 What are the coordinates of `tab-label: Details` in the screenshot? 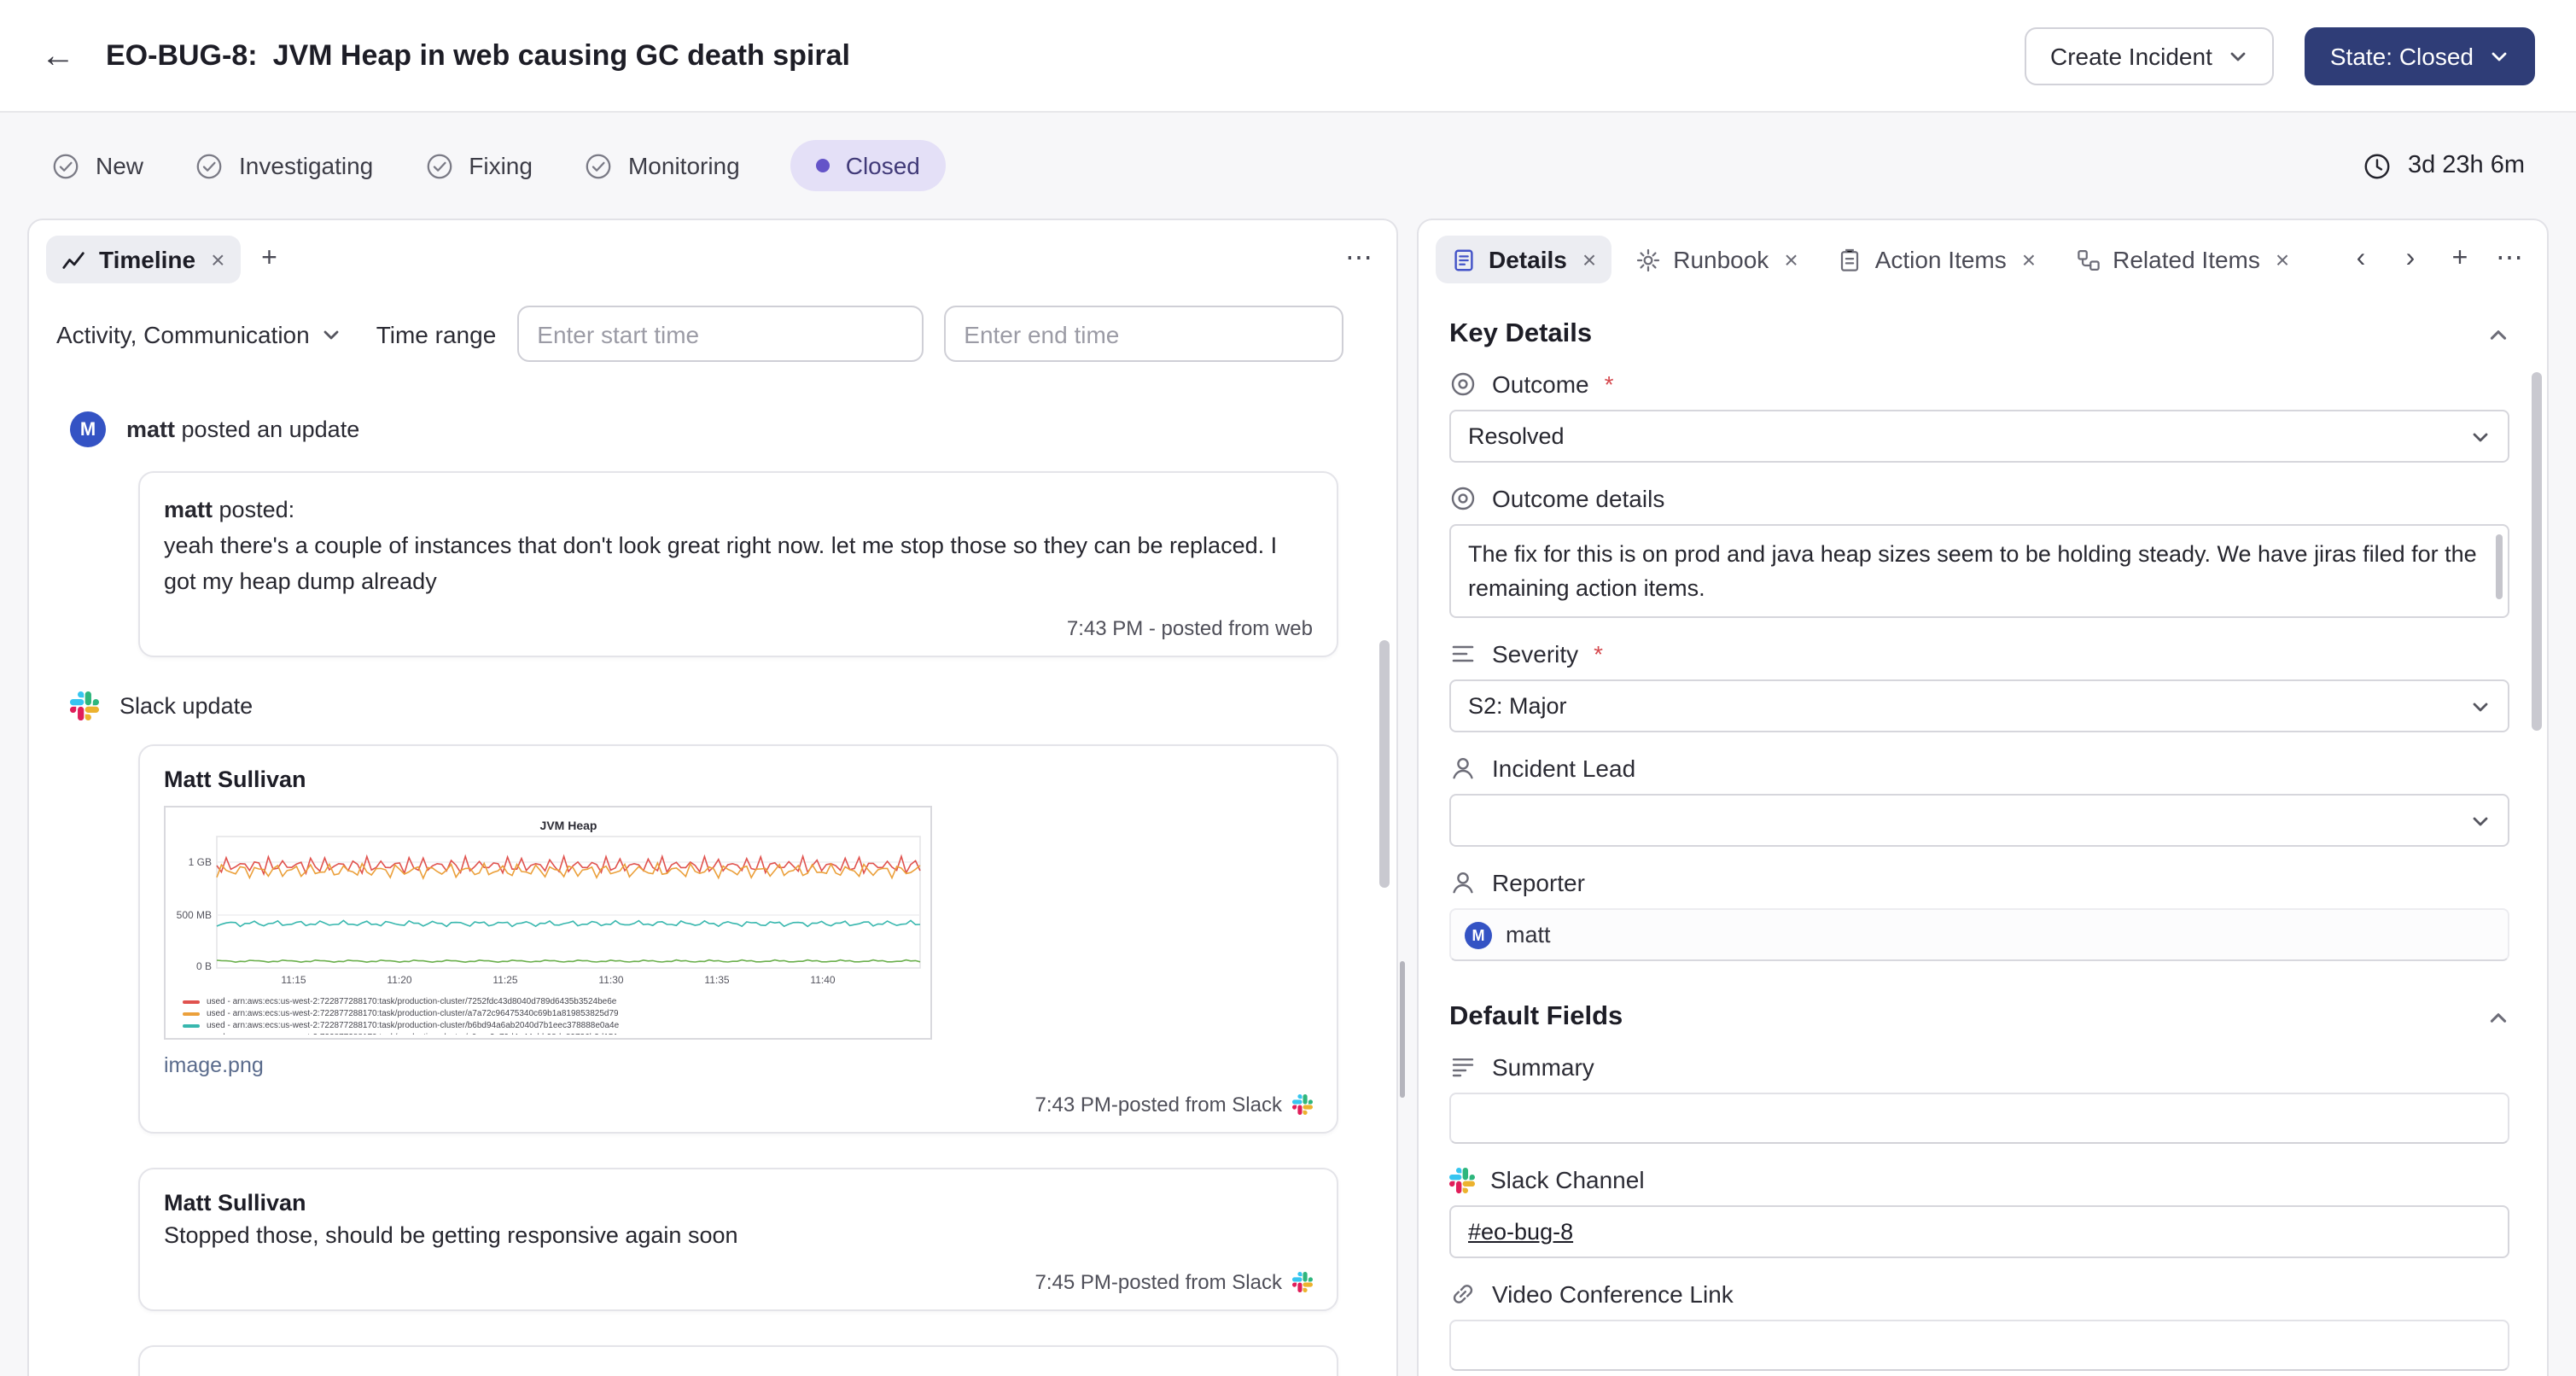 It's located at (1528, 259).